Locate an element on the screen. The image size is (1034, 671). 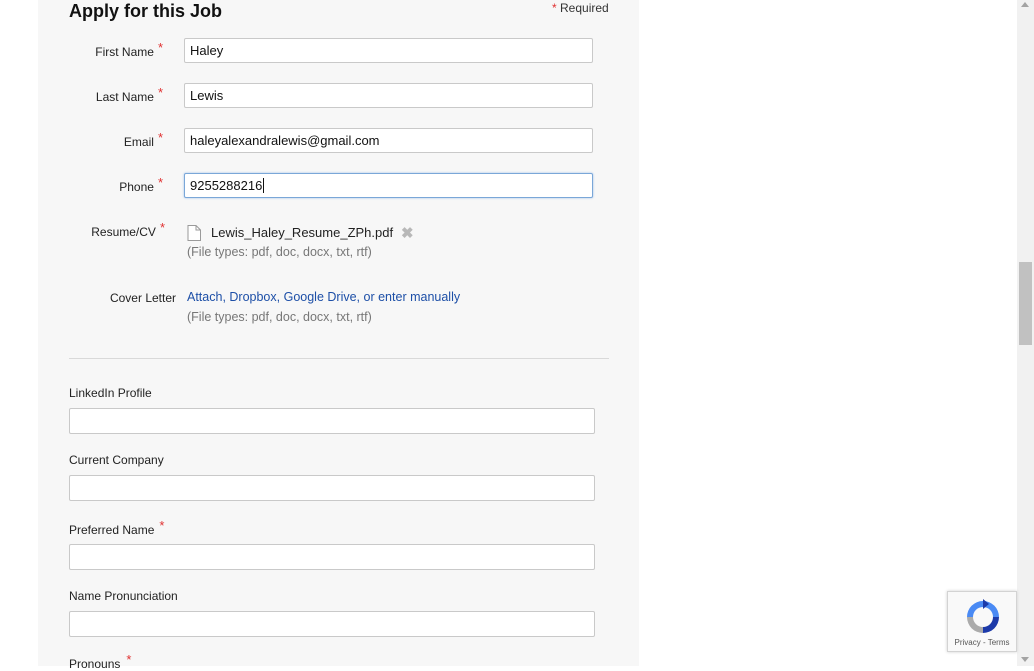
pronouns-label-text: Pronouns is located at coordinates (95, 664).